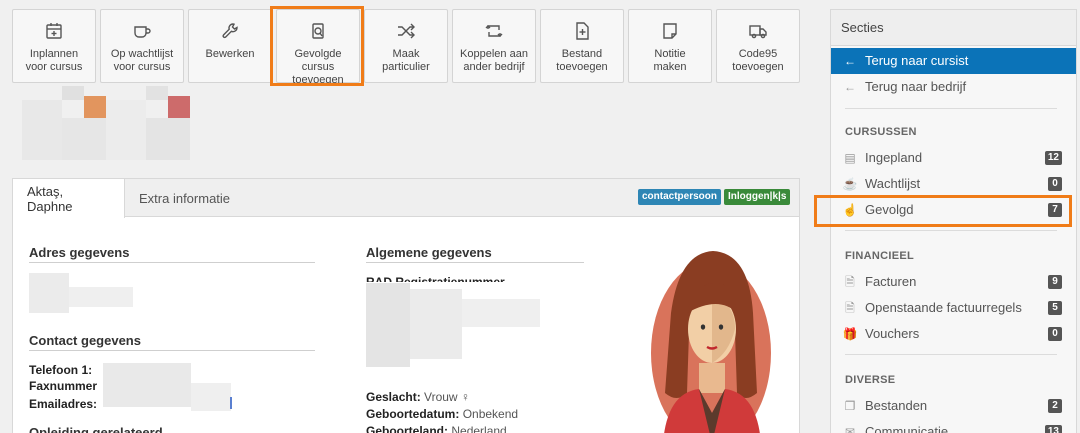 Image resolution: width=1080 pixels, height=433 pixels. Describe the element at coordinates (393, 397) in the screenshot. I see `gender-label: Geslacht:` at that location.